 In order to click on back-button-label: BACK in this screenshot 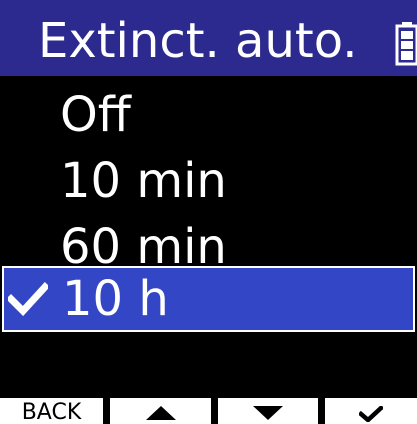, I will do `click(51, 412)`.